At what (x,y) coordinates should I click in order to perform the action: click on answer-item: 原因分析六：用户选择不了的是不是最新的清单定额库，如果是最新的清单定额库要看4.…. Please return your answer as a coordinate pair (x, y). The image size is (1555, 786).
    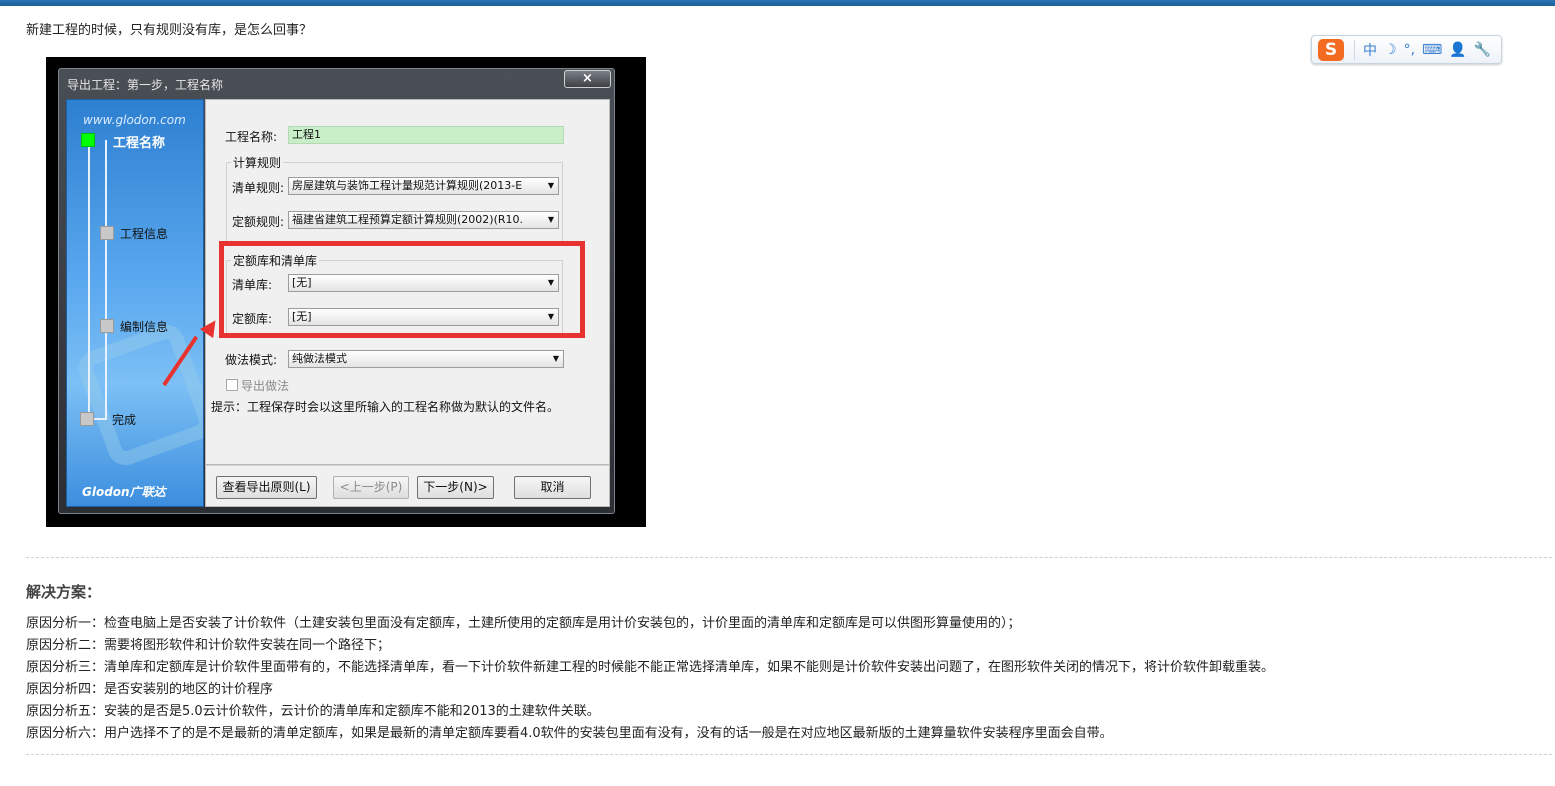
    Looking at the image, I should click on (569, 733).